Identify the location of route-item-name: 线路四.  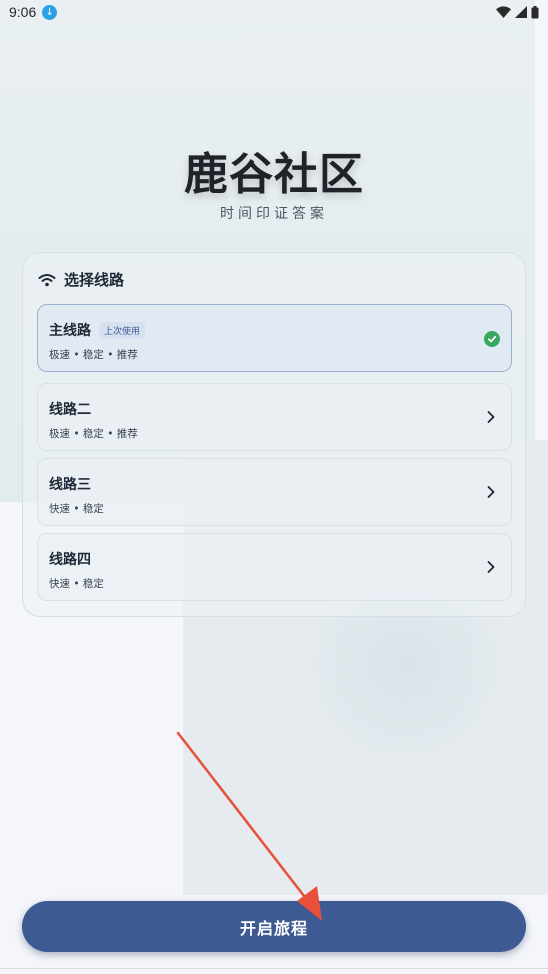
(70, 559).